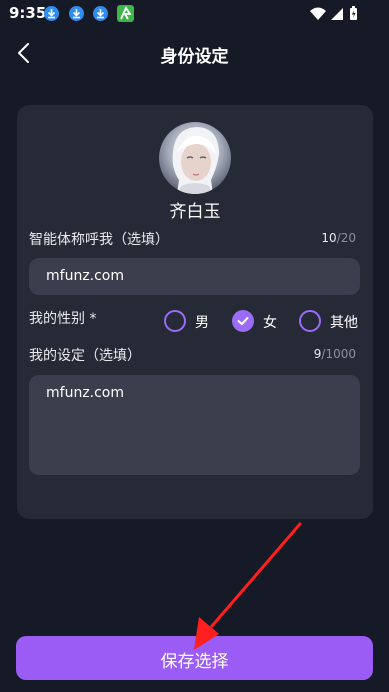 The image size is (389, 692). Describe the element at coordinates (195, 212) in the screenshot. I see `character-name: 齐白玉` at that location.